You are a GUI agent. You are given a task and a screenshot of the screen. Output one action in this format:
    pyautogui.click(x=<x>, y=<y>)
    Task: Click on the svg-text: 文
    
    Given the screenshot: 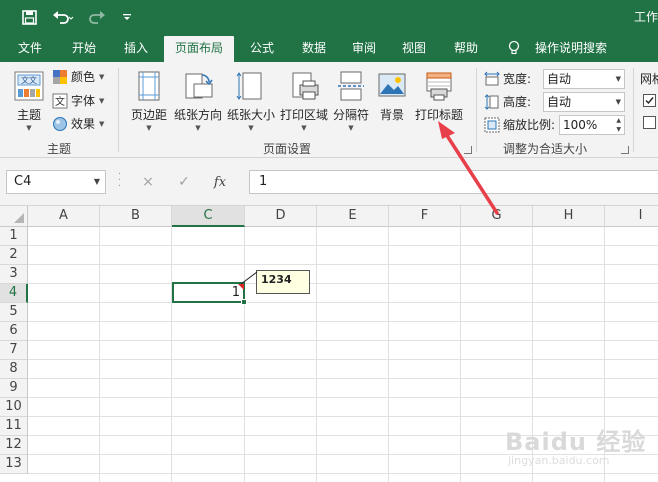 What is the action you would take?
    pyautogui.click(x=60, y=101)
    